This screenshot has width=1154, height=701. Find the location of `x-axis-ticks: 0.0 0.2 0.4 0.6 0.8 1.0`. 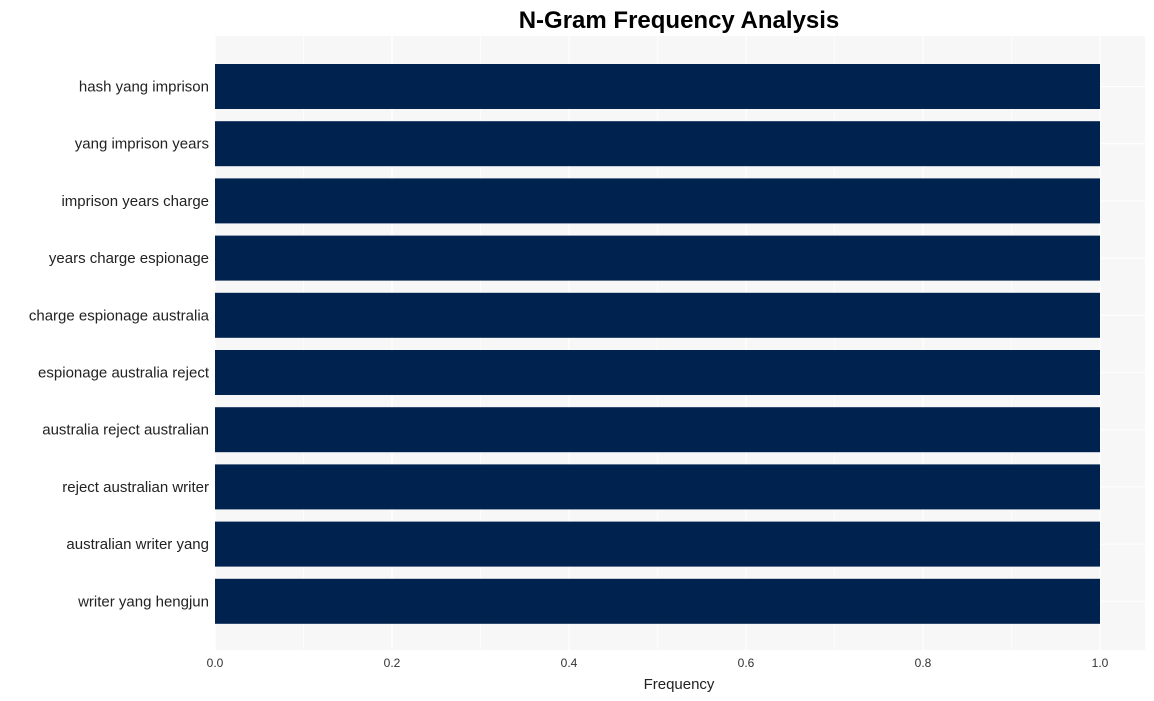

x-axis-ticks: 0.0 0.2 0.4 0.6 0.8 1.0 is located at coordinates (658, 663).